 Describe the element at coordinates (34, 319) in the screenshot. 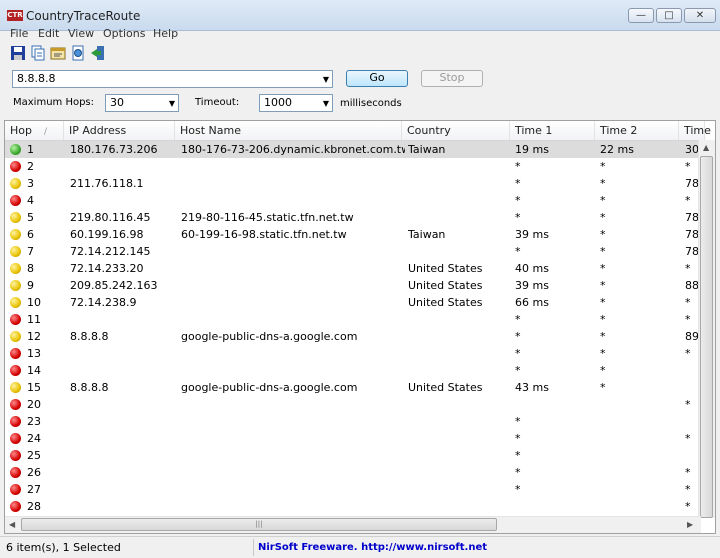

I see `cell-hop: 11` at that location.